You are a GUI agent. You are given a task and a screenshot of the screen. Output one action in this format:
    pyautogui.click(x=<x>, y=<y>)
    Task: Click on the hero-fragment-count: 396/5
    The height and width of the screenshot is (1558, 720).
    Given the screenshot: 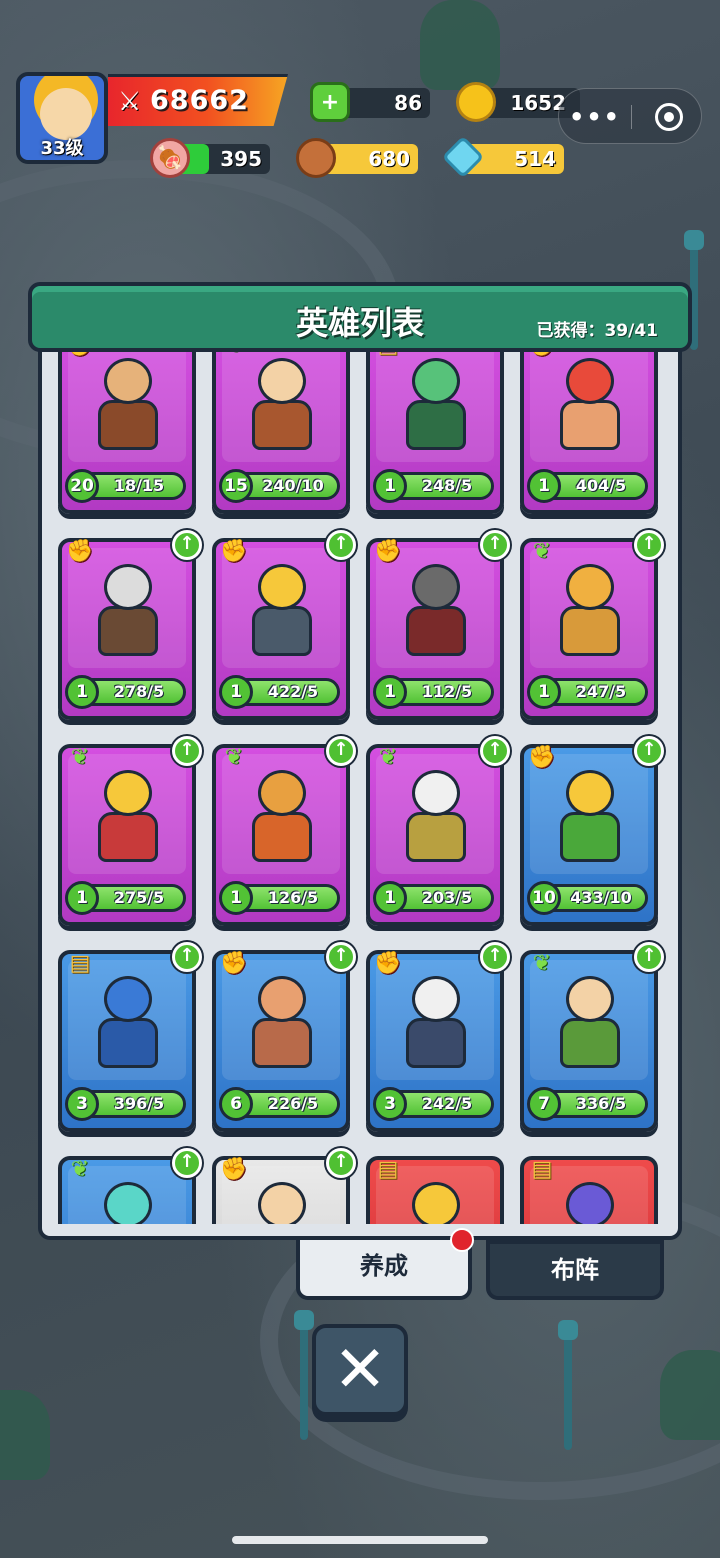 What is the action you would take?
    pyautogui.click(x=139, y=1103)
    